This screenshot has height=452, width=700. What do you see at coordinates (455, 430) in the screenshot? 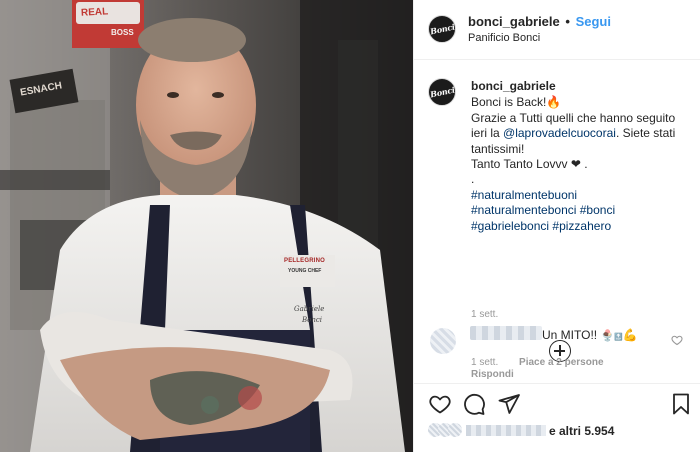
I see `liker-avatar` at bounding box center [455, 430].